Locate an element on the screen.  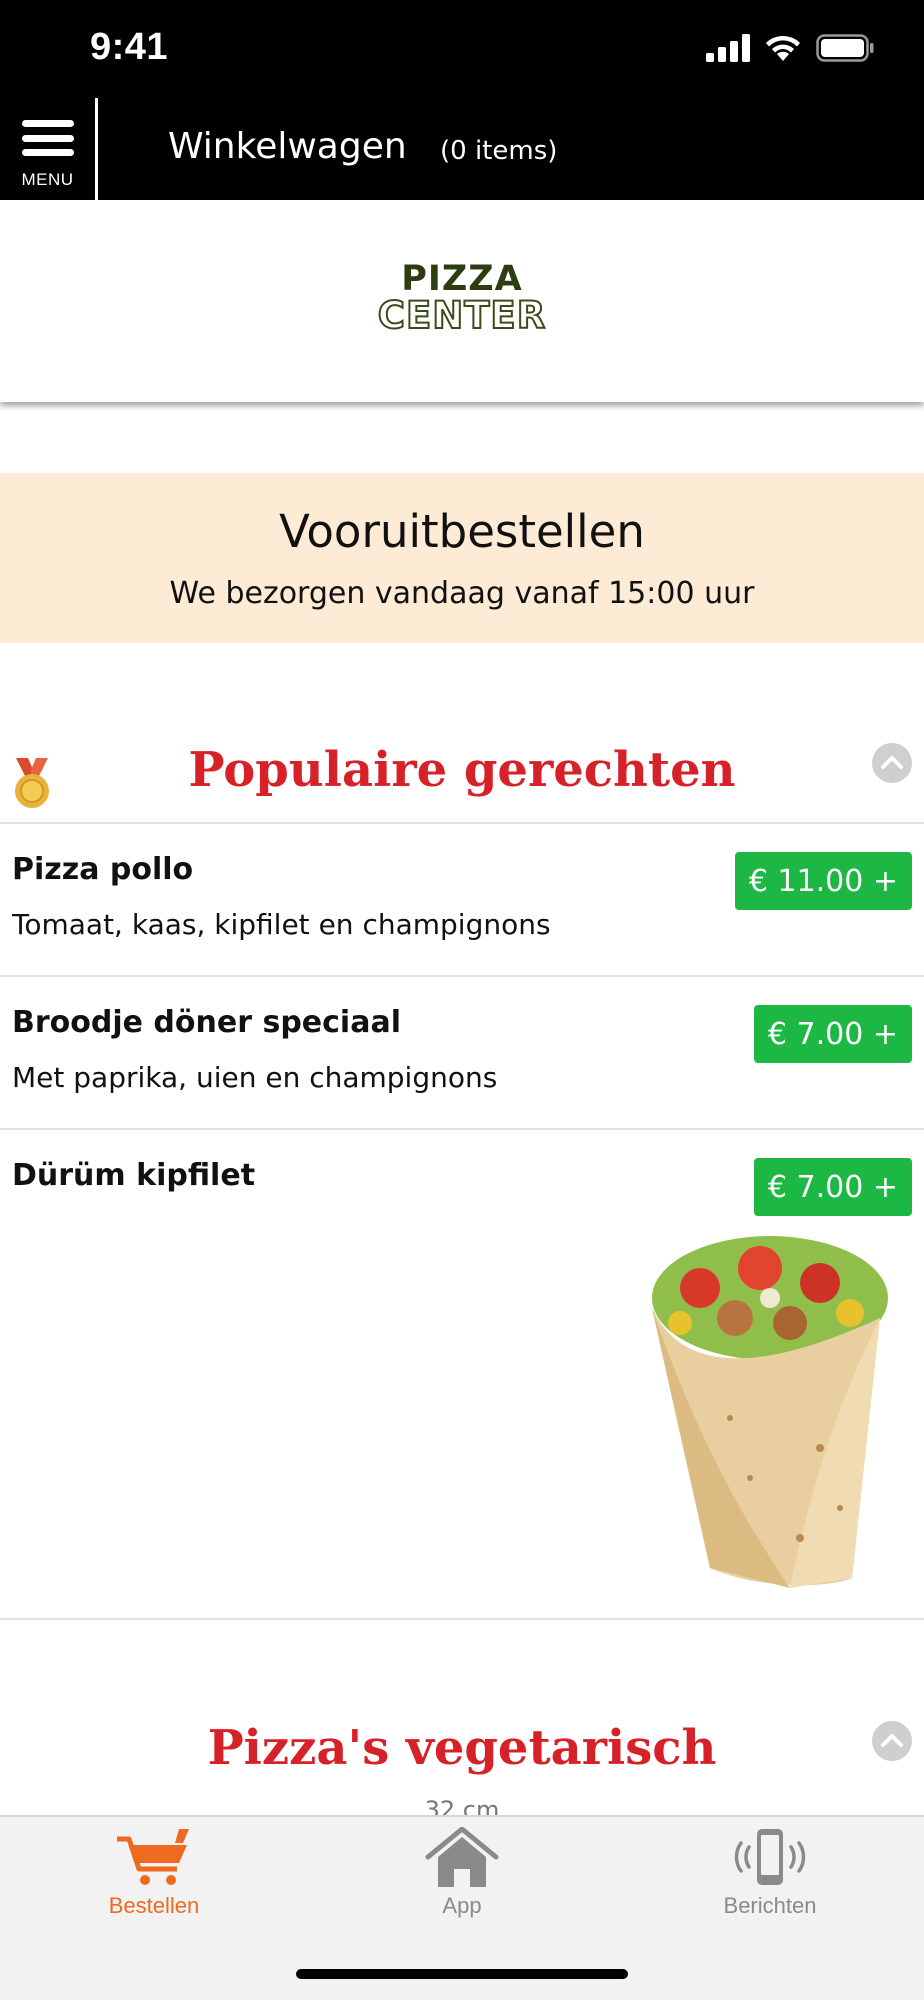
tab-berichten: Berichten is located at coordinates (770, 1873).